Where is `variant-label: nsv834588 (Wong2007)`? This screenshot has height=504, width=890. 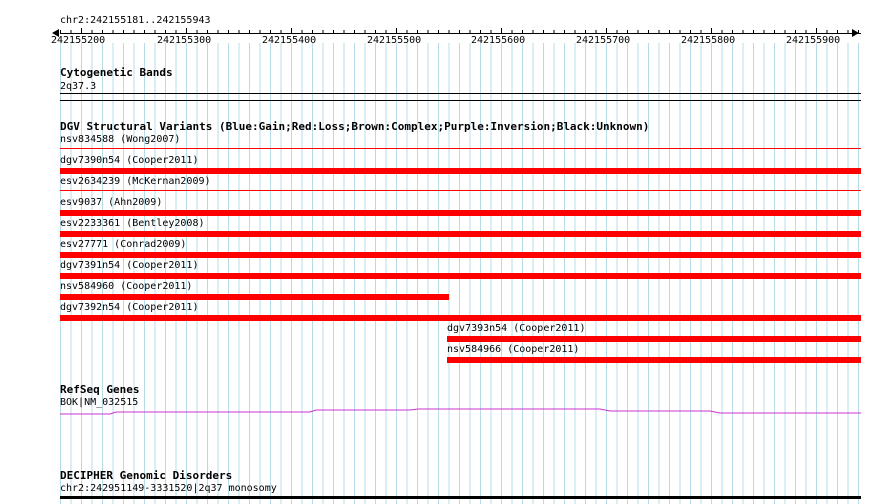 variant-label: nsv834588 (Wong2007) is located at coordinates (120, 139).